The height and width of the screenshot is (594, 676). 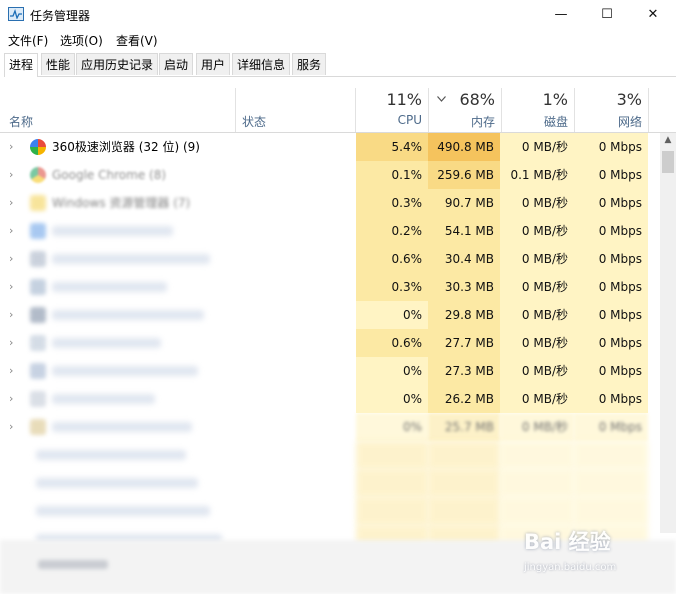 What do you see at coordinates (570, 567) in the screenshot?
I see `watermark-url: jingyan.baidu.com` at bounding box center [570, 567].